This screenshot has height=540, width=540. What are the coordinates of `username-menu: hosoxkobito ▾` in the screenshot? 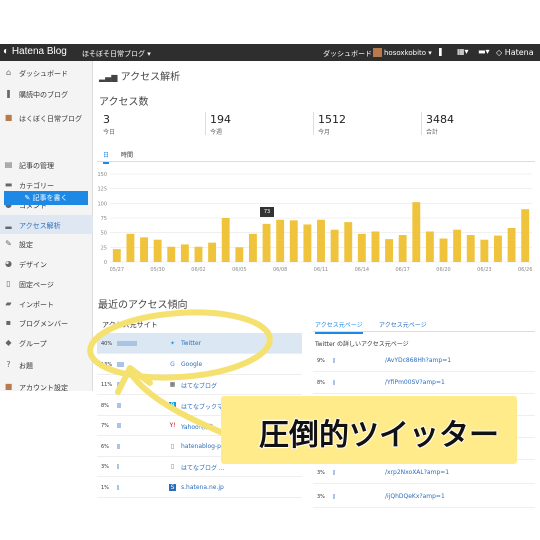 It's located at (408, 53).